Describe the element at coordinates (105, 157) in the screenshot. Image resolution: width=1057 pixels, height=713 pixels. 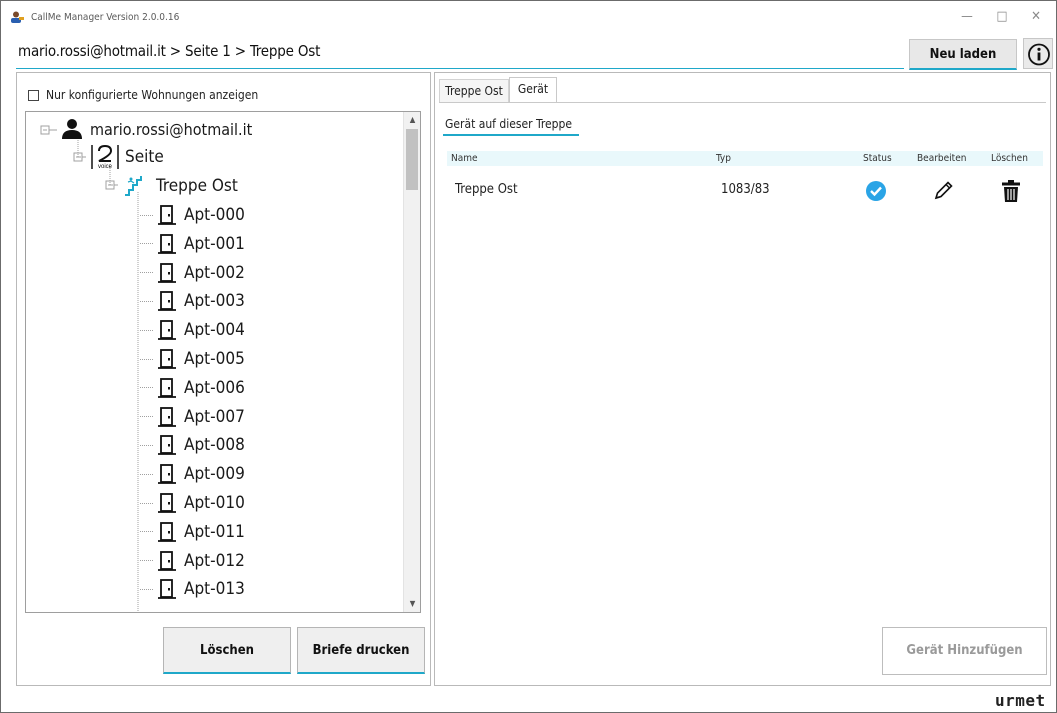
I see `voice-page-icon: voice` at that location.